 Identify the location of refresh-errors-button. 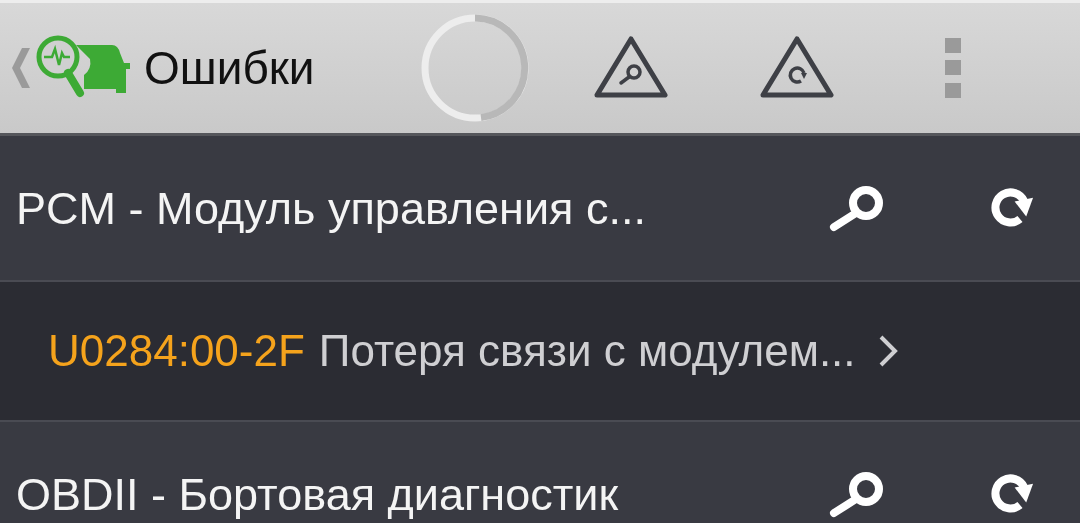
(796, 68).